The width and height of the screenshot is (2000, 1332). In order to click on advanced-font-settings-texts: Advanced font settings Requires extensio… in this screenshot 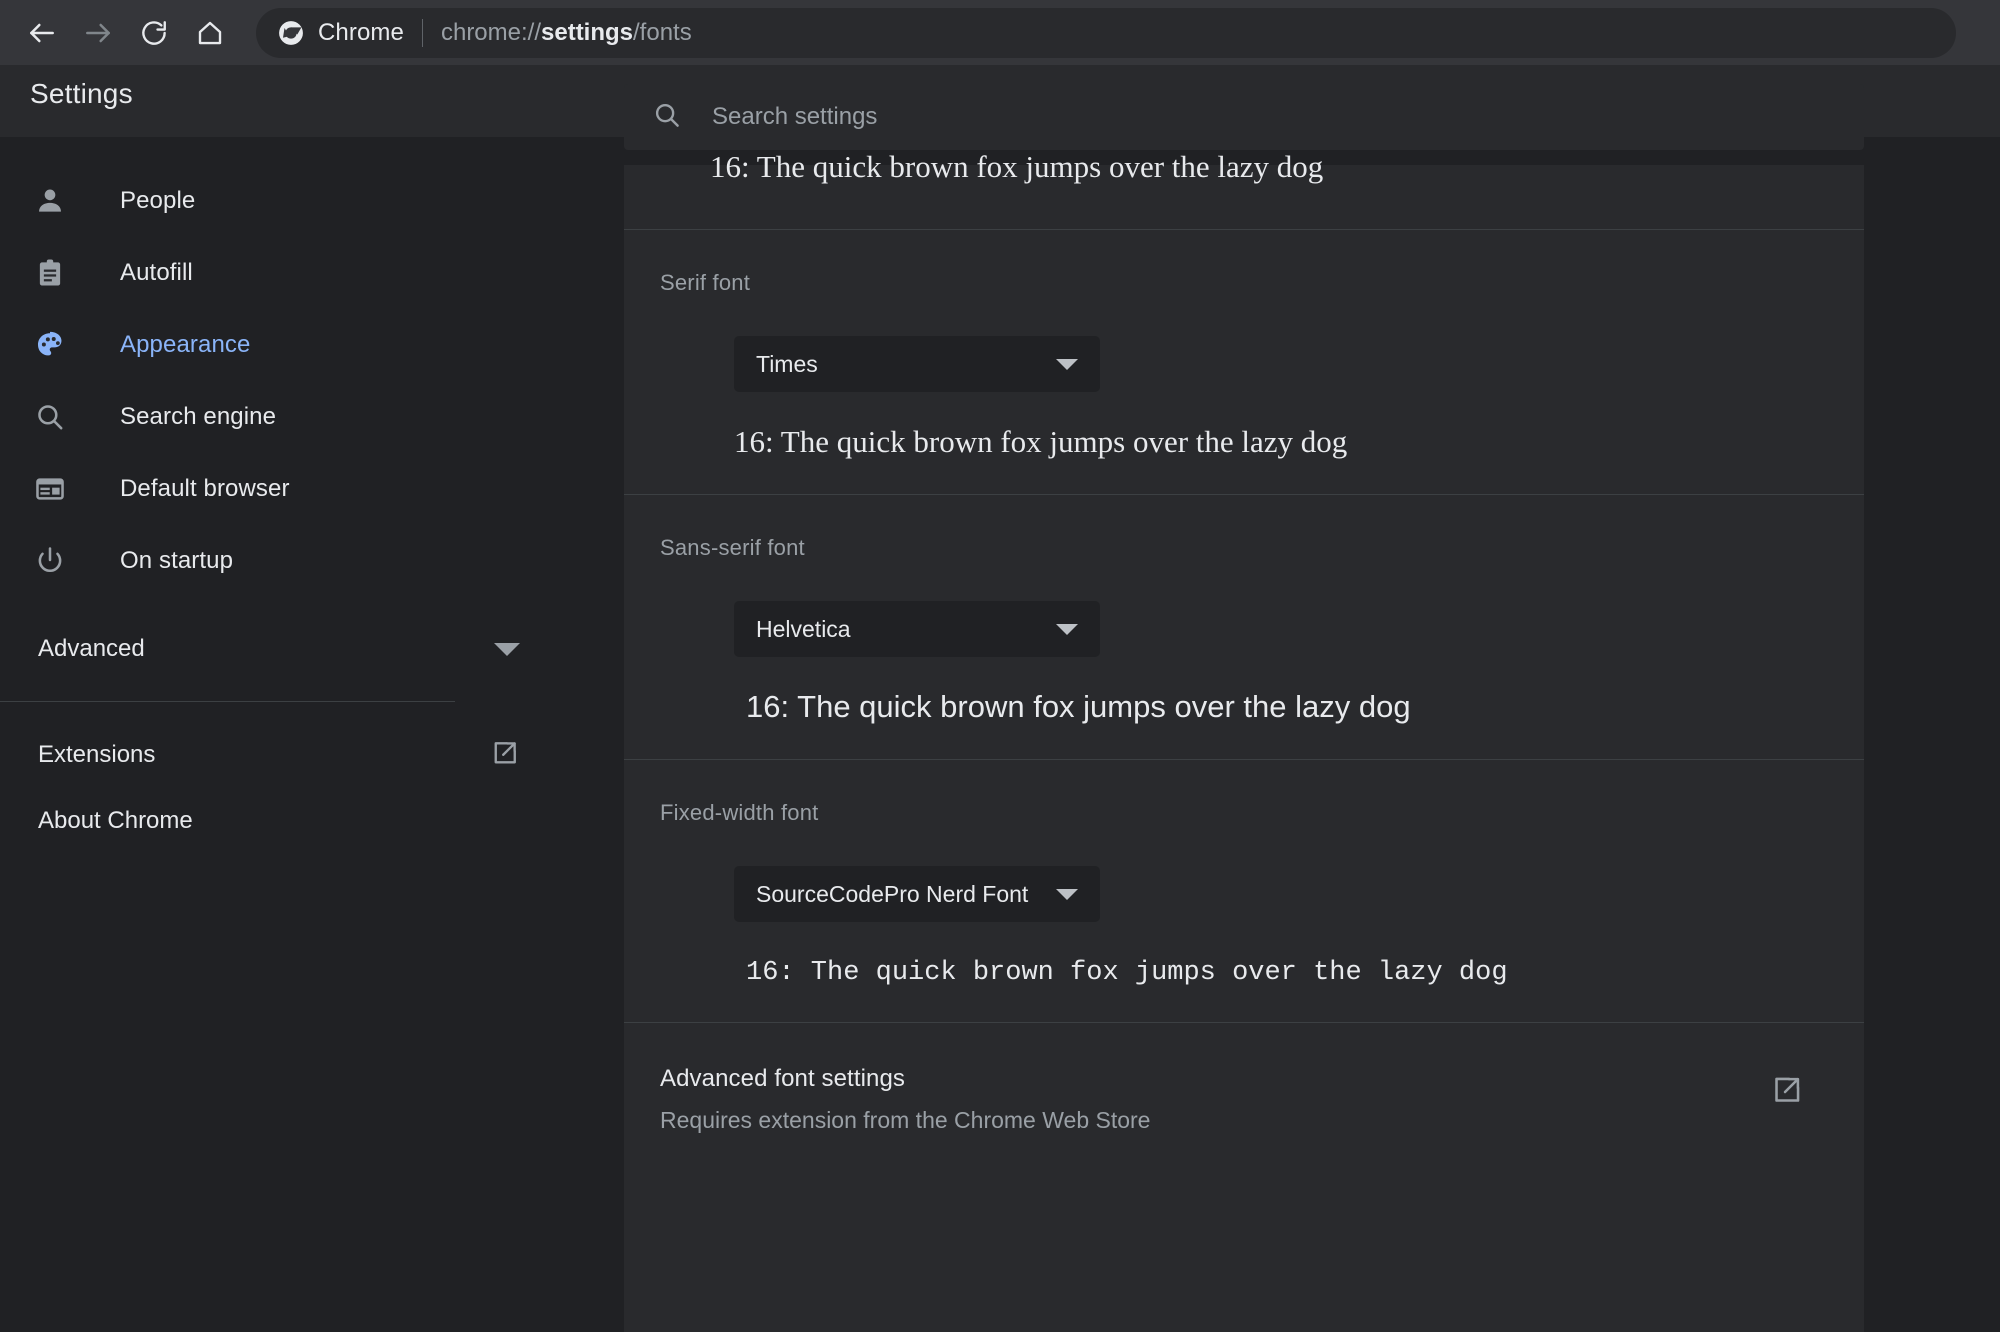, I will do `click(1215, 1099)`.